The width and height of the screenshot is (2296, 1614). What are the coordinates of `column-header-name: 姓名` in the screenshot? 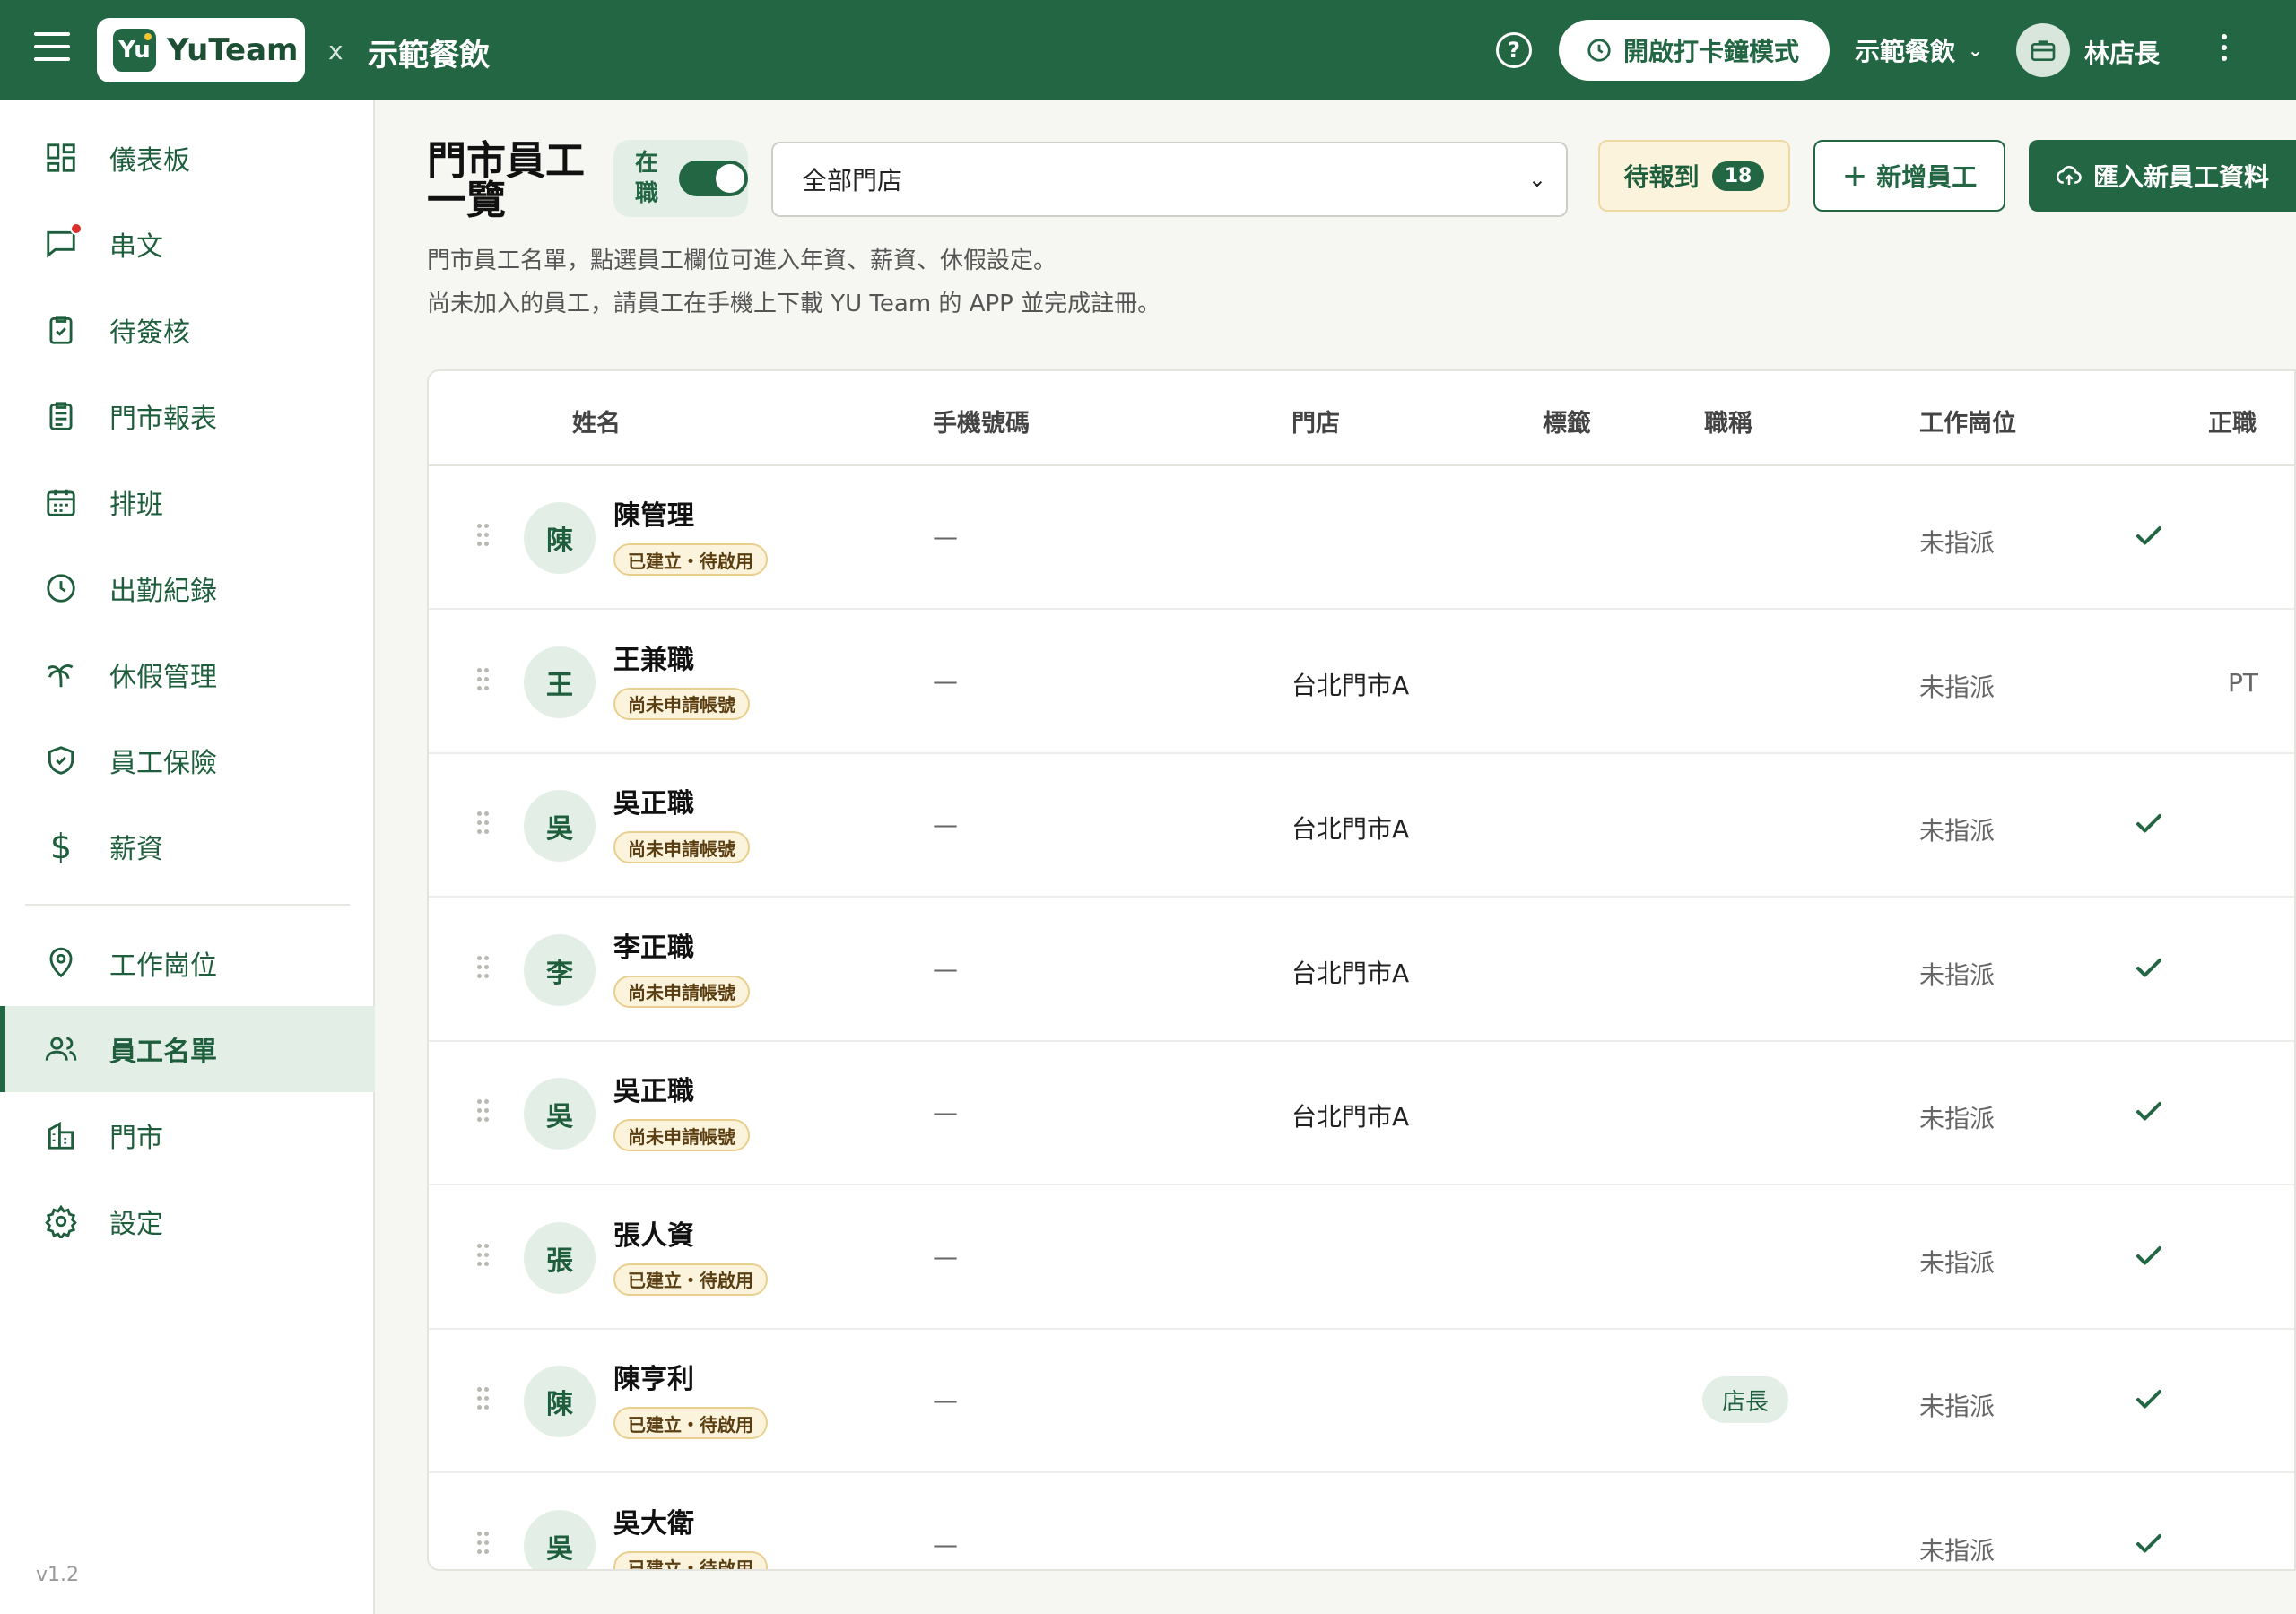 It's located at (596, 421).